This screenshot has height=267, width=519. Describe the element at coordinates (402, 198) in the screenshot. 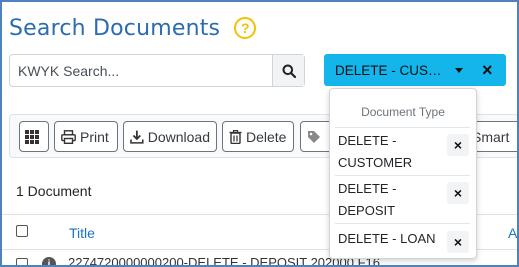

I see `dropdown-item-deposit: DELETE - DEPOSIT ×` at that location.